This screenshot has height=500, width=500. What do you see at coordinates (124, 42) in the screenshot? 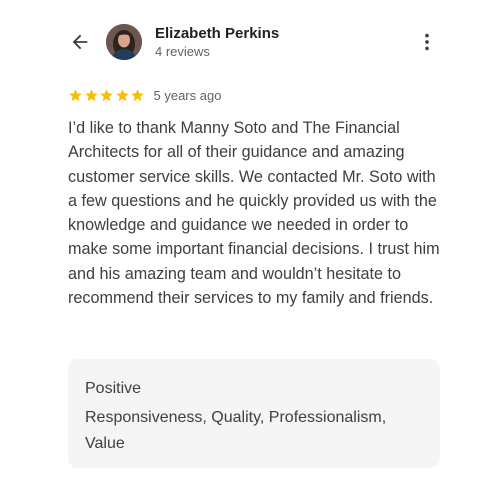
I see `avatar` at bounding box center [124, 42].